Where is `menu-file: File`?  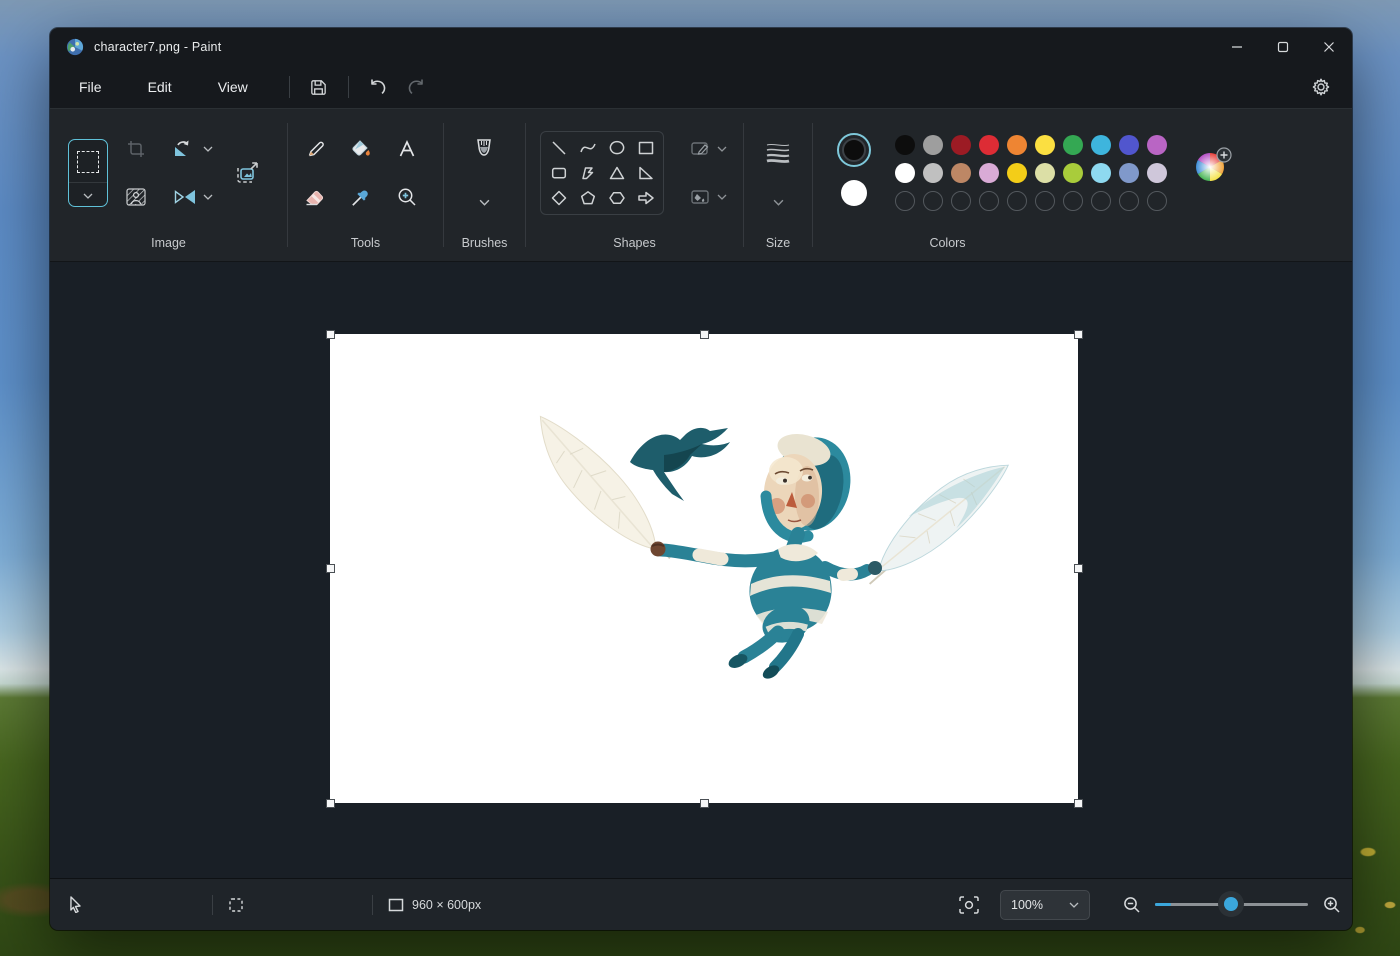
menu-file: File is located at coordinates (90, 87).